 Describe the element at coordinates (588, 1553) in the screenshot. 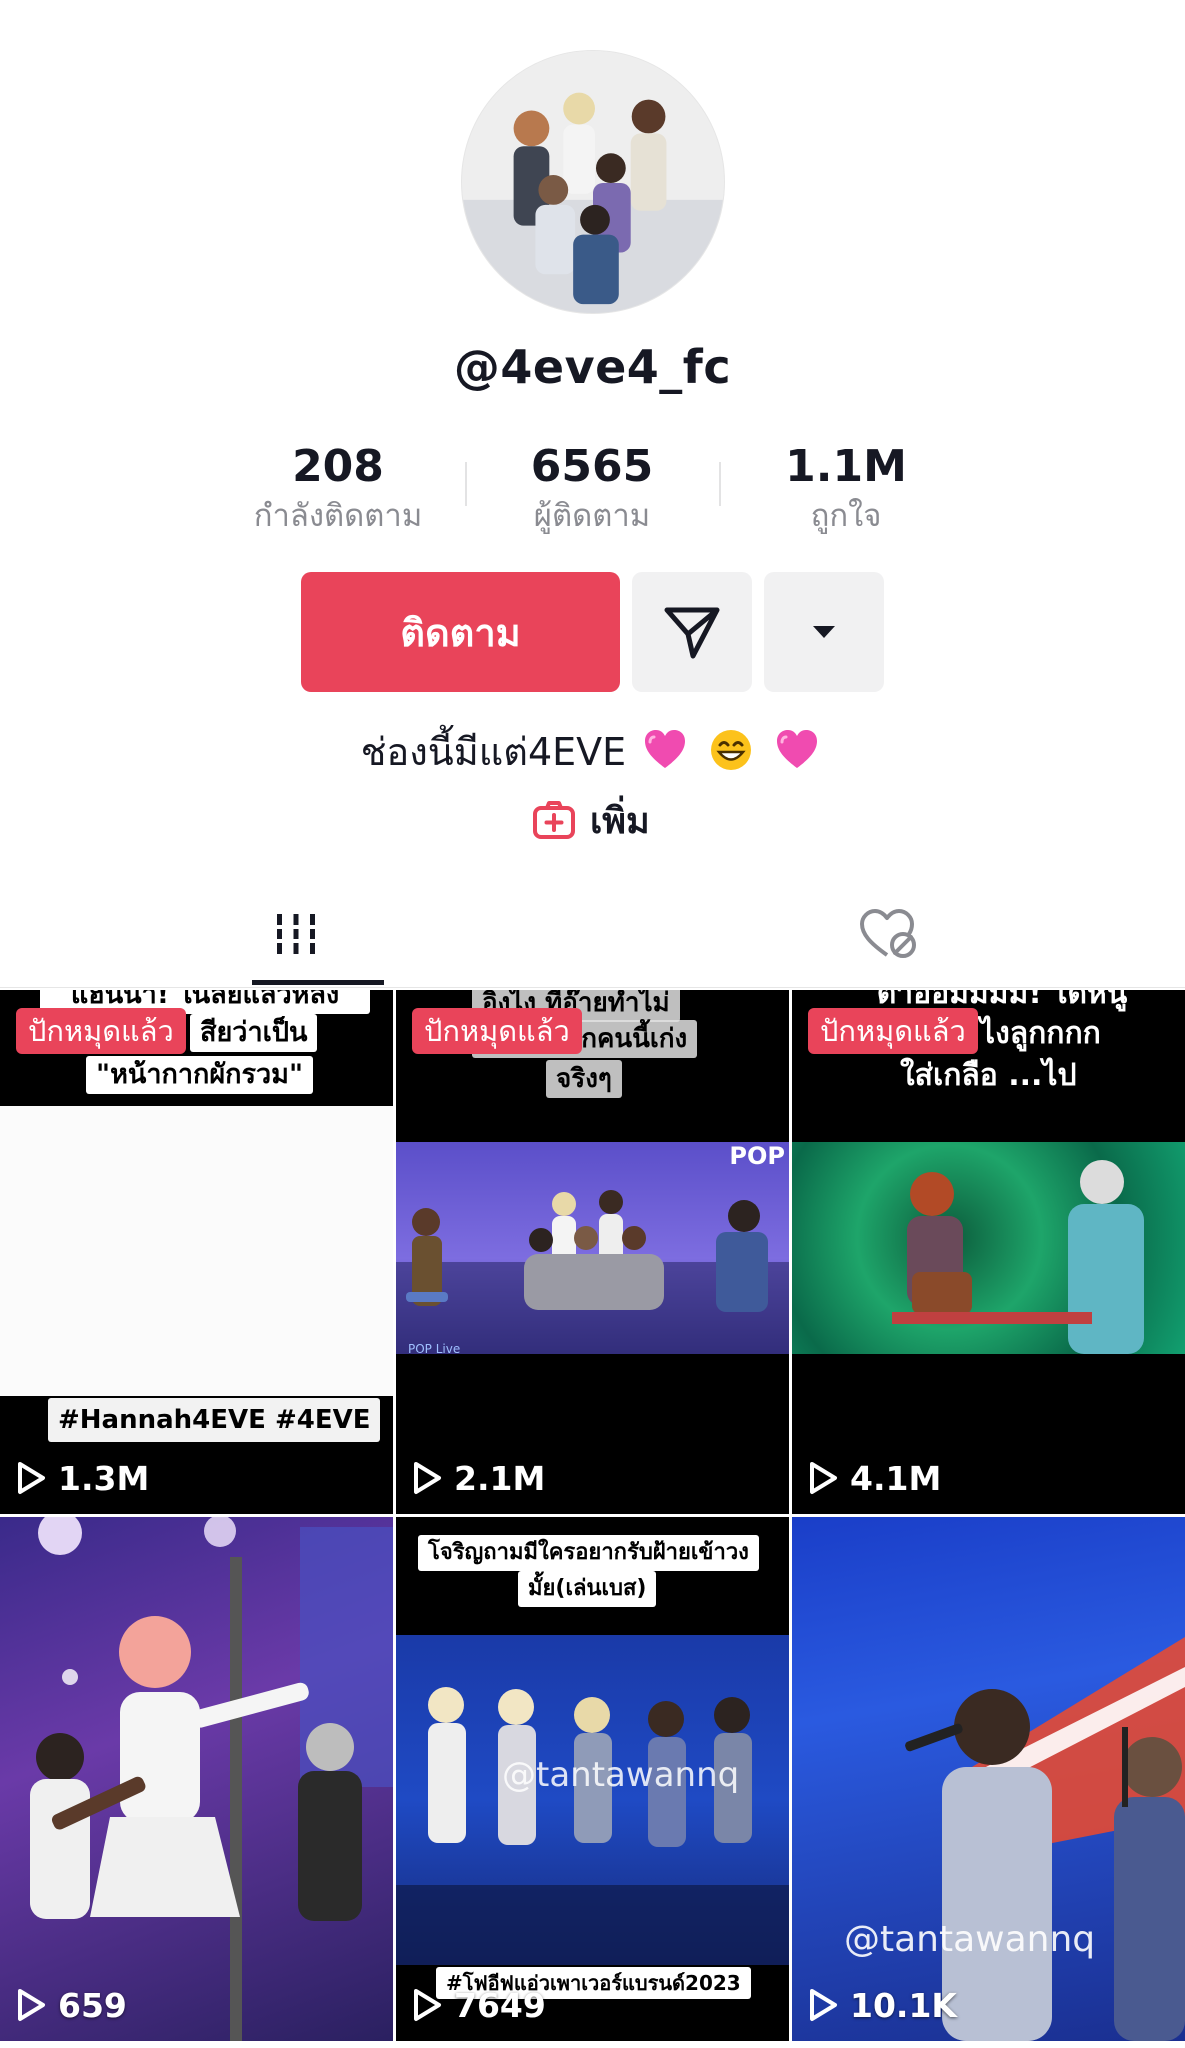

I see `video-caption: โจริญถามมีใครอยากรับฝ้ายเข้าวง` at that location.